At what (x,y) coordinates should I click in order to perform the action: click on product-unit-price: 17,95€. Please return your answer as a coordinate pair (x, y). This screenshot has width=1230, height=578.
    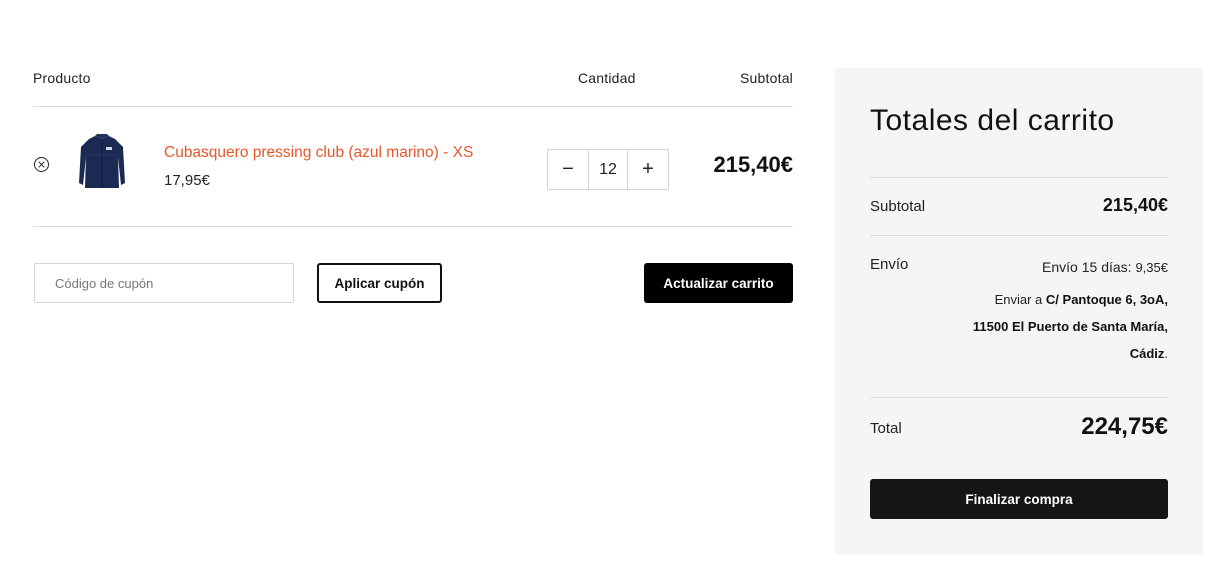
    Looking at the image, I should click on (187, 180).